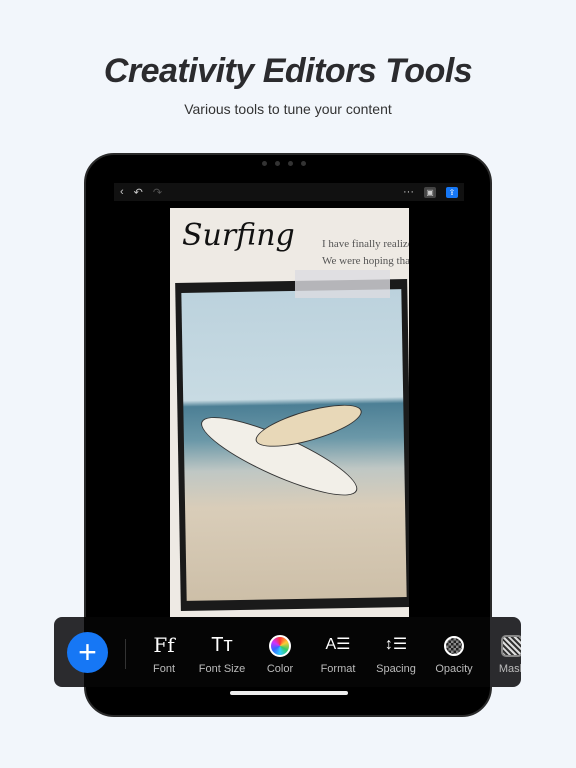 This screenshot has height=768, width=576. I want to click on tool-font-size: Tт Font Size, so click(222, 653).